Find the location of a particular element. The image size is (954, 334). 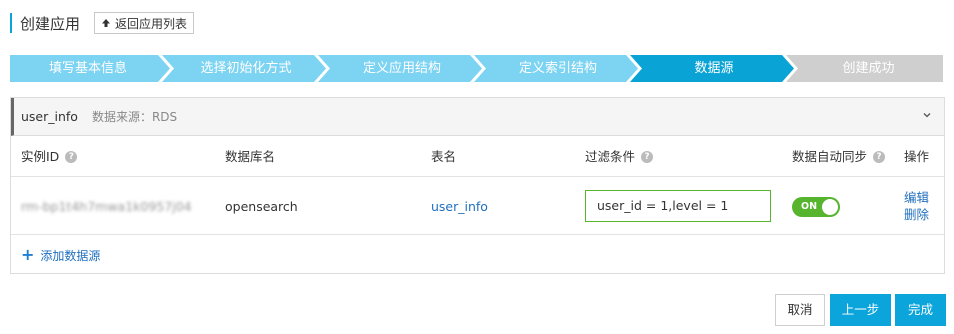

filter-condition-input: user_id = 1,level = 1 is located at coordinates (678, 206).